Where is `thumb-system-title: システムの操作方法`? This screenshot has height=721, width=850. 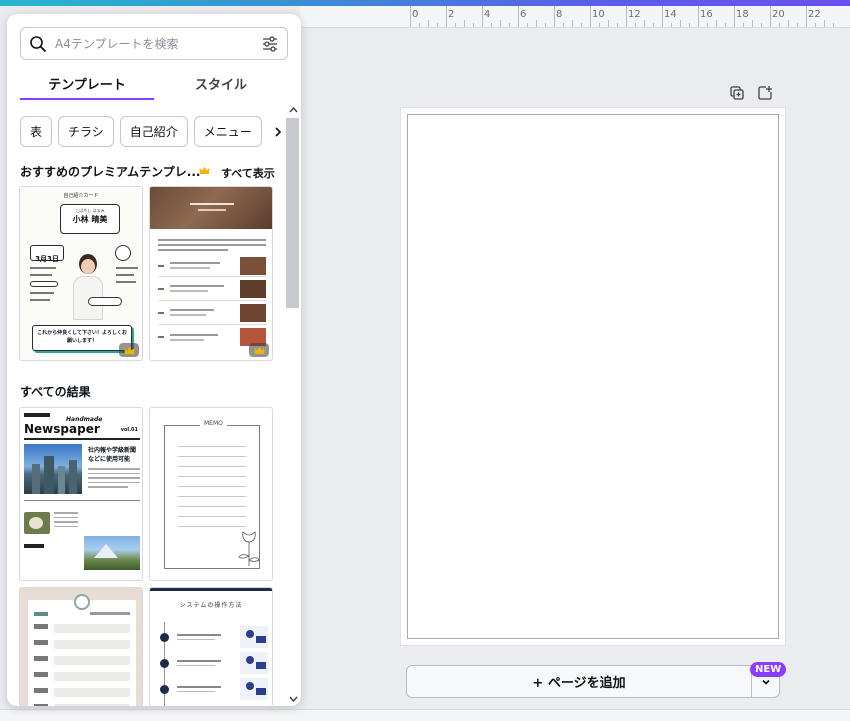 thumb-system-title: システムの操作方法 is located at coordinates (211, 605).